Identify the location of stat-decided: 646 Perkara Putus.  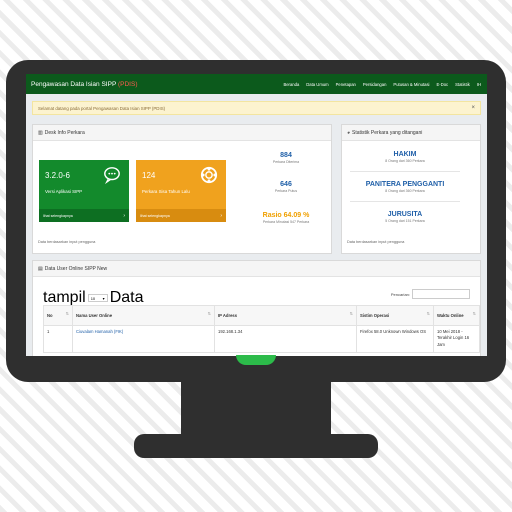
(286, 187).